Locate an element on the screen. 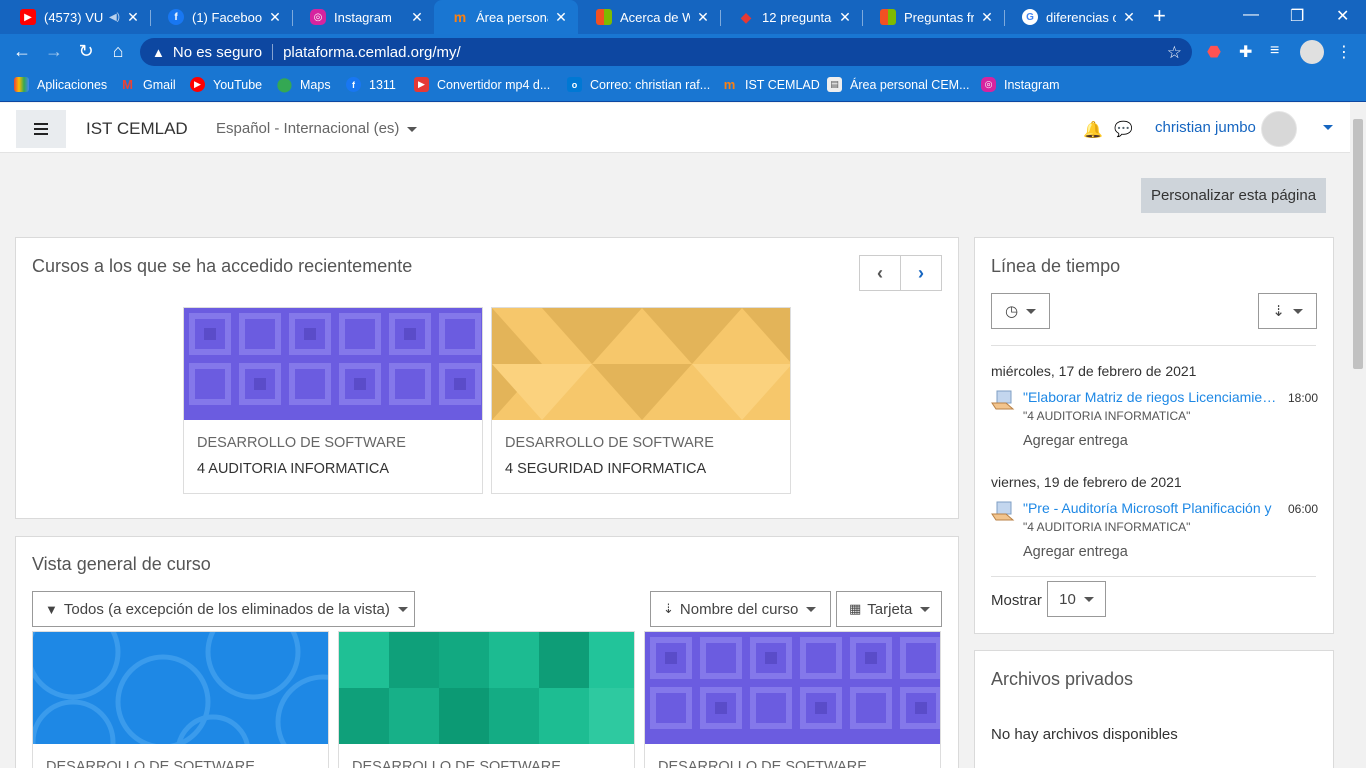 Image resolution: width=1366 pixels, height=768 pixels. browser-tab: G diferencias off ✕ is located at coordinates (1075, 17).